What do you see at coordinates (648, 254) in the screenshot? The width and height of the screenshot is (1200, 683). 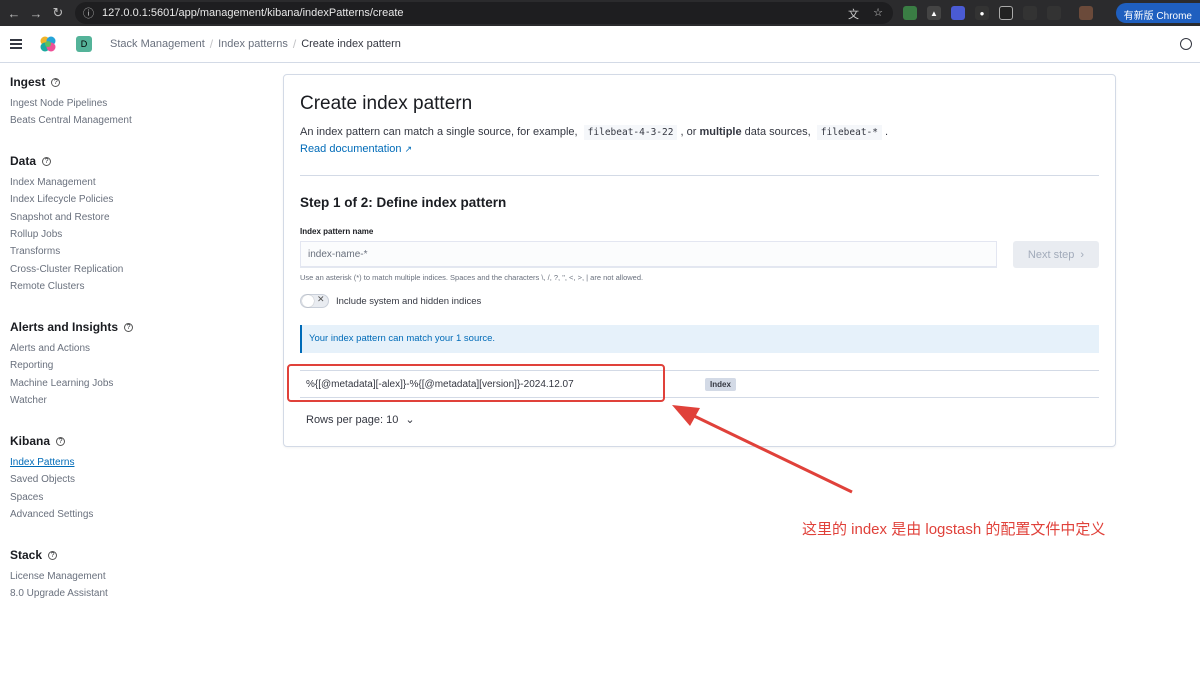 I see `index-pattern-name-input` at bounding box center [648, 254].